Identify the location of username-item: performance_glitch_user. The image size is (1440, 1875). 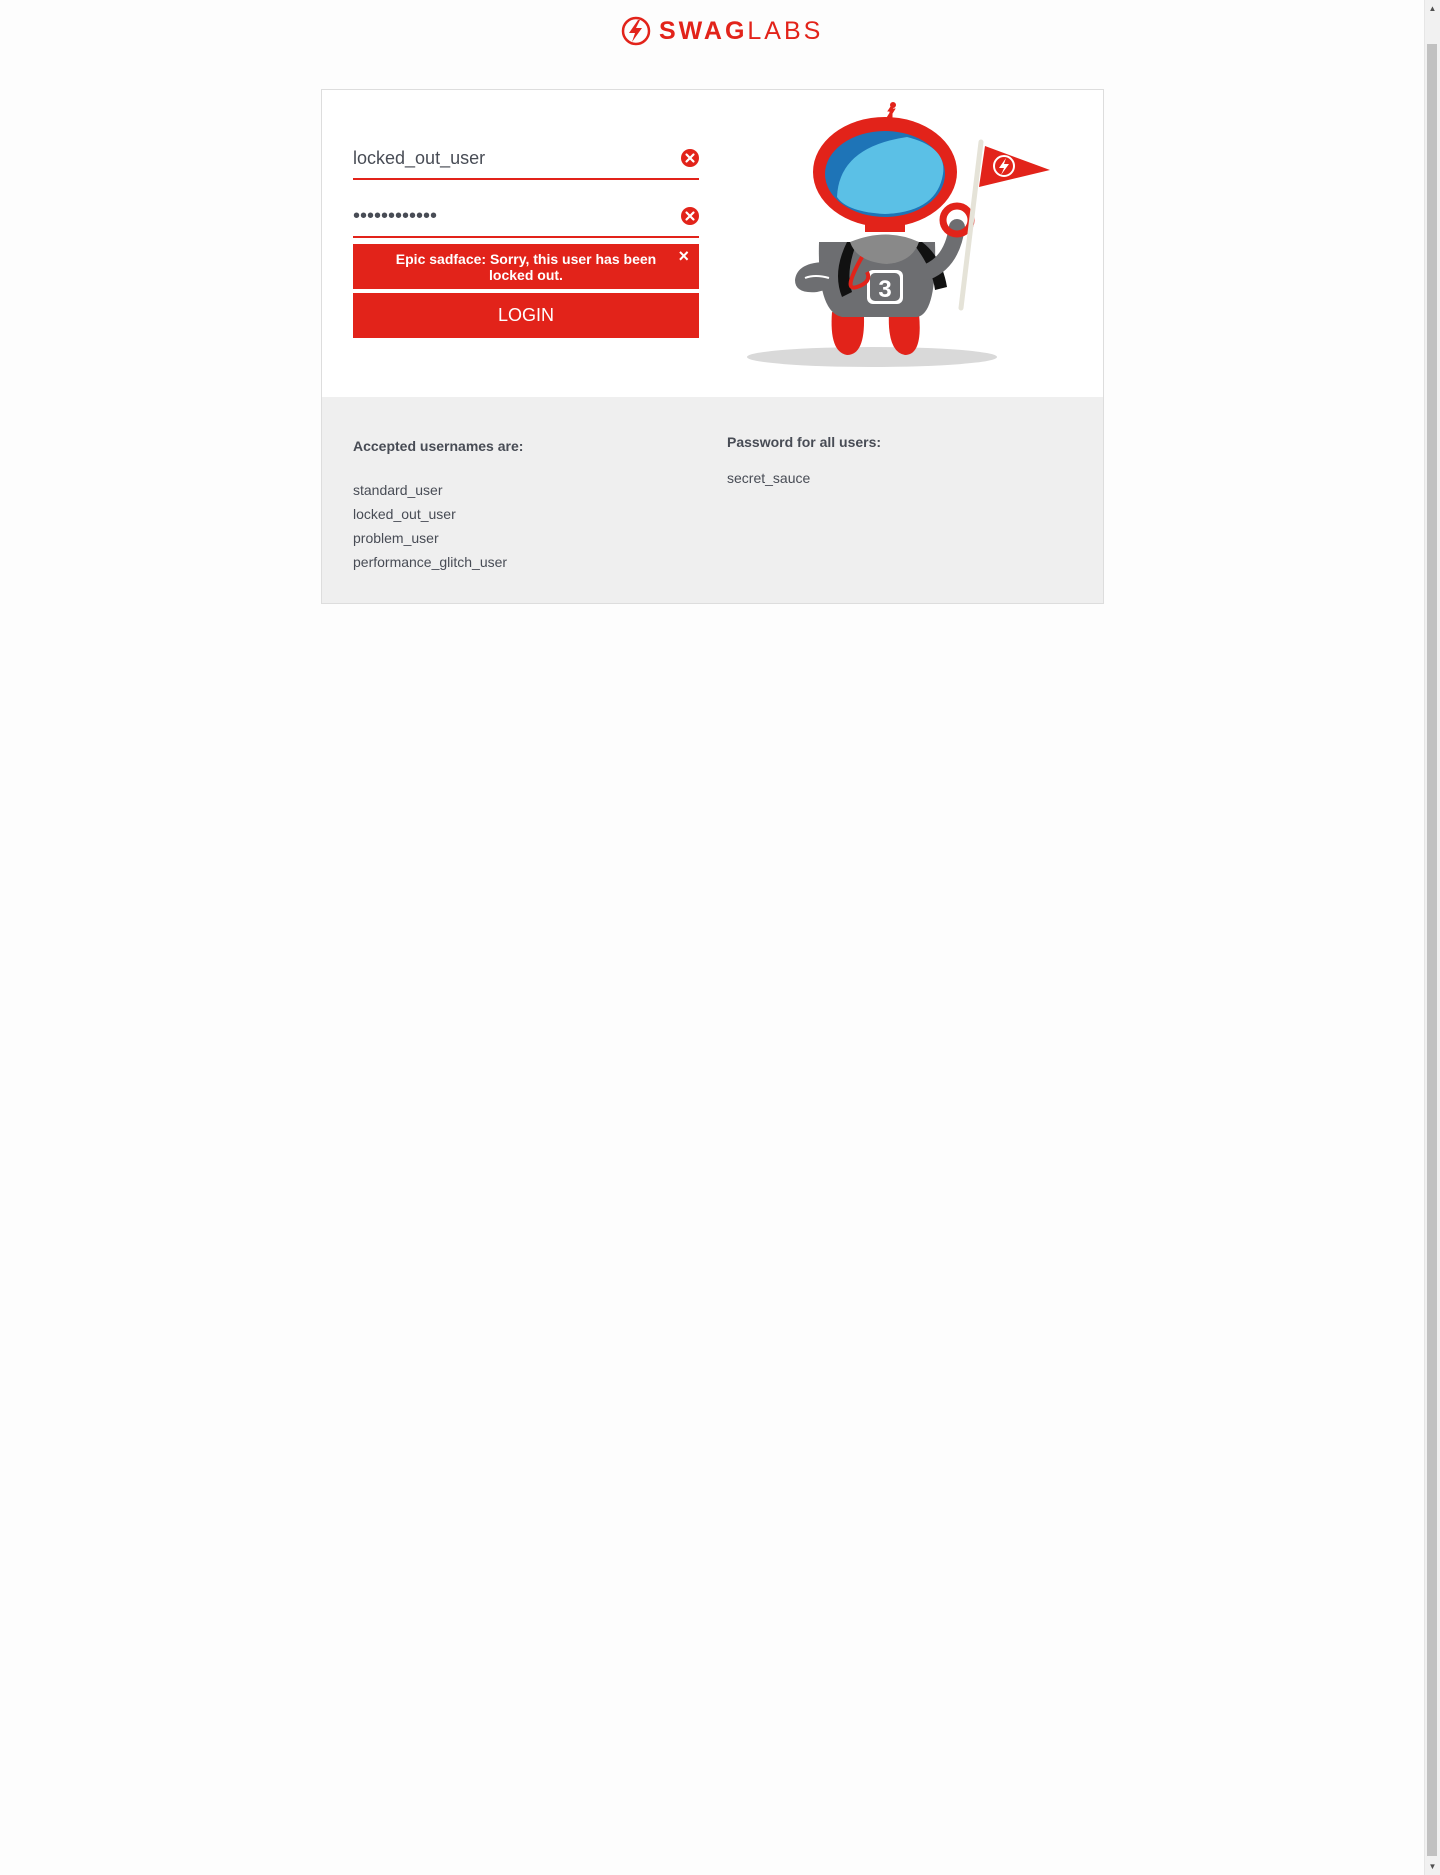
(430, 562).